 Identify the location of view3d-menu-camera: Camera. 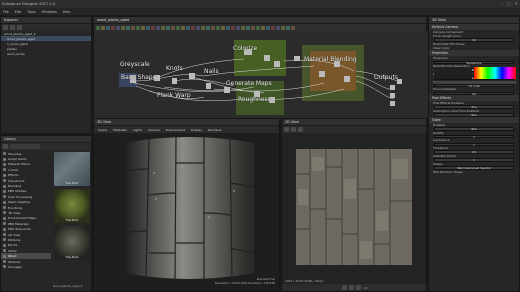
(154, 130).